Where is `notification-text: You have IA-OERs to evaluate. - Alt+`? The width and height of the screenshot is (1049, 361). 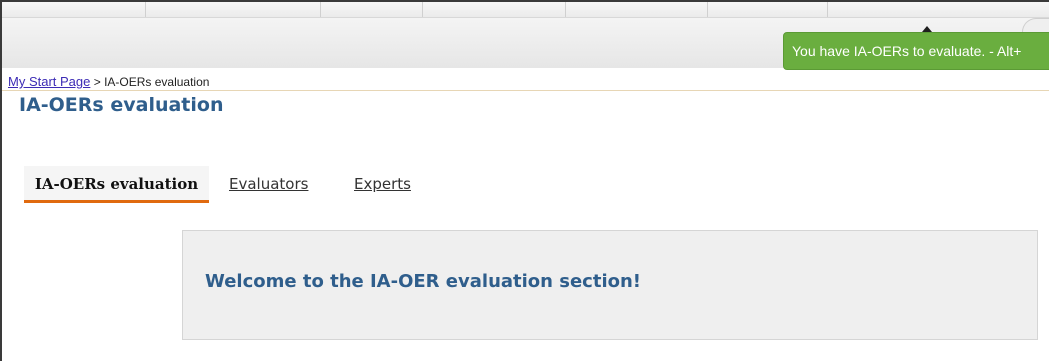 notification-text: You have IA-OERs to evaluate. - Alt+ is located at coordinates (907, 51).